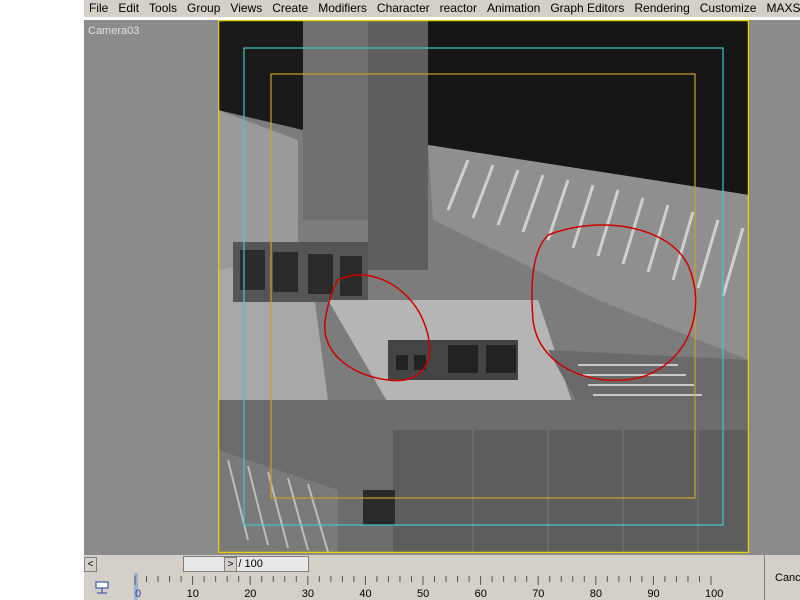  What do you see at coordinates (103, 587) in the screenshot?
I see `key-mode-icon` at bounding box center [103, 587].